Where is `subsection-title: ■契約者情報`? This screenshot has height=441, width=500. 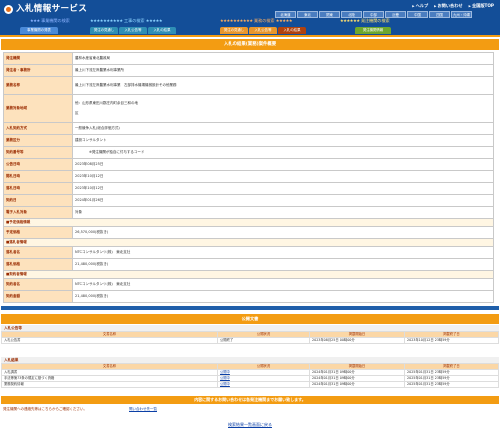
subsection-title: ■契約者情報 is located at coordinates (248, 274).